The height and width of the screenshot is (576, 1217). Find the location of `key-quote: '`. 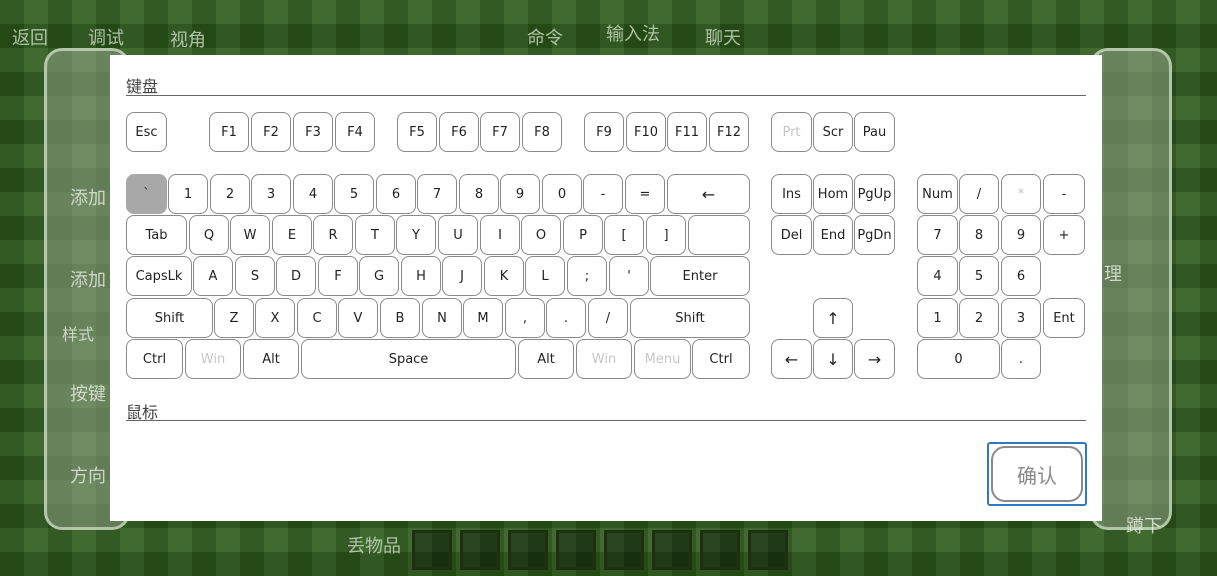

key-quote: ' is located at coordinates (629, 276).